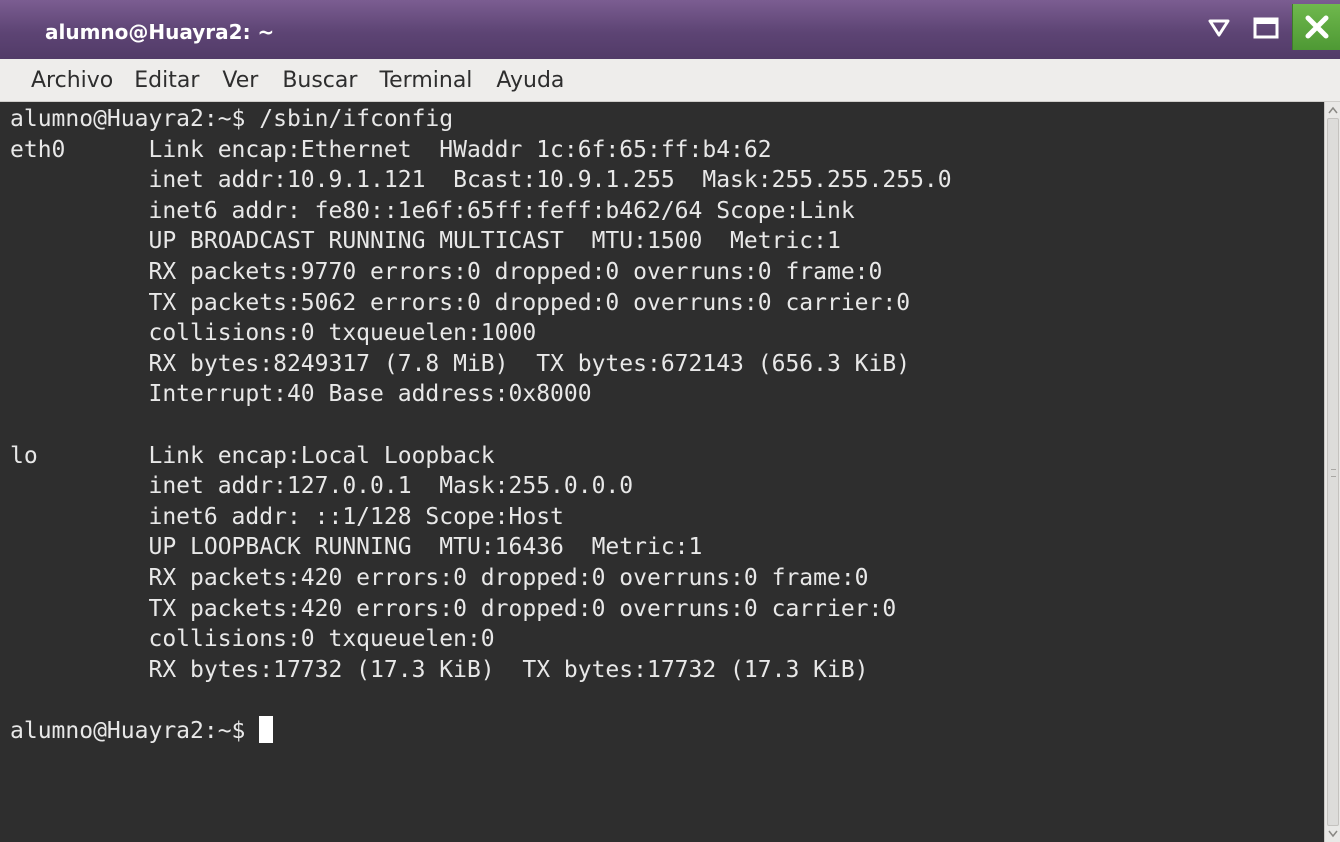 This screenshot has height=842, width=1340. Describe the element at coordinates (280, 333) in the screenshot. I see `terminal-line: collisions:0 txqueuelen:1000` at that location.